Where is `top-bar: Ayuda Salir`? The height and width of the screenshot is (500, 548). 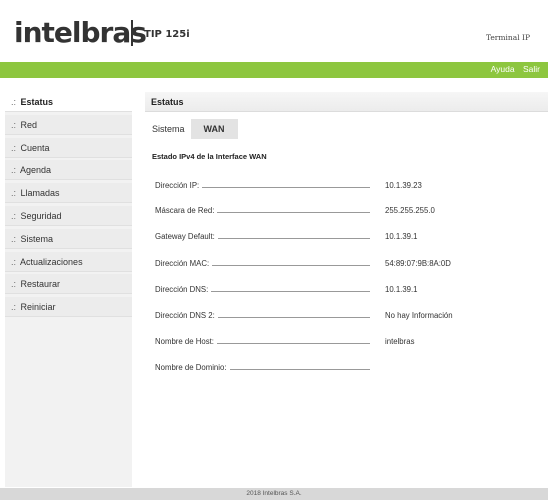 top-bar: Ayuda Salir is located at coordinates (274, 70).